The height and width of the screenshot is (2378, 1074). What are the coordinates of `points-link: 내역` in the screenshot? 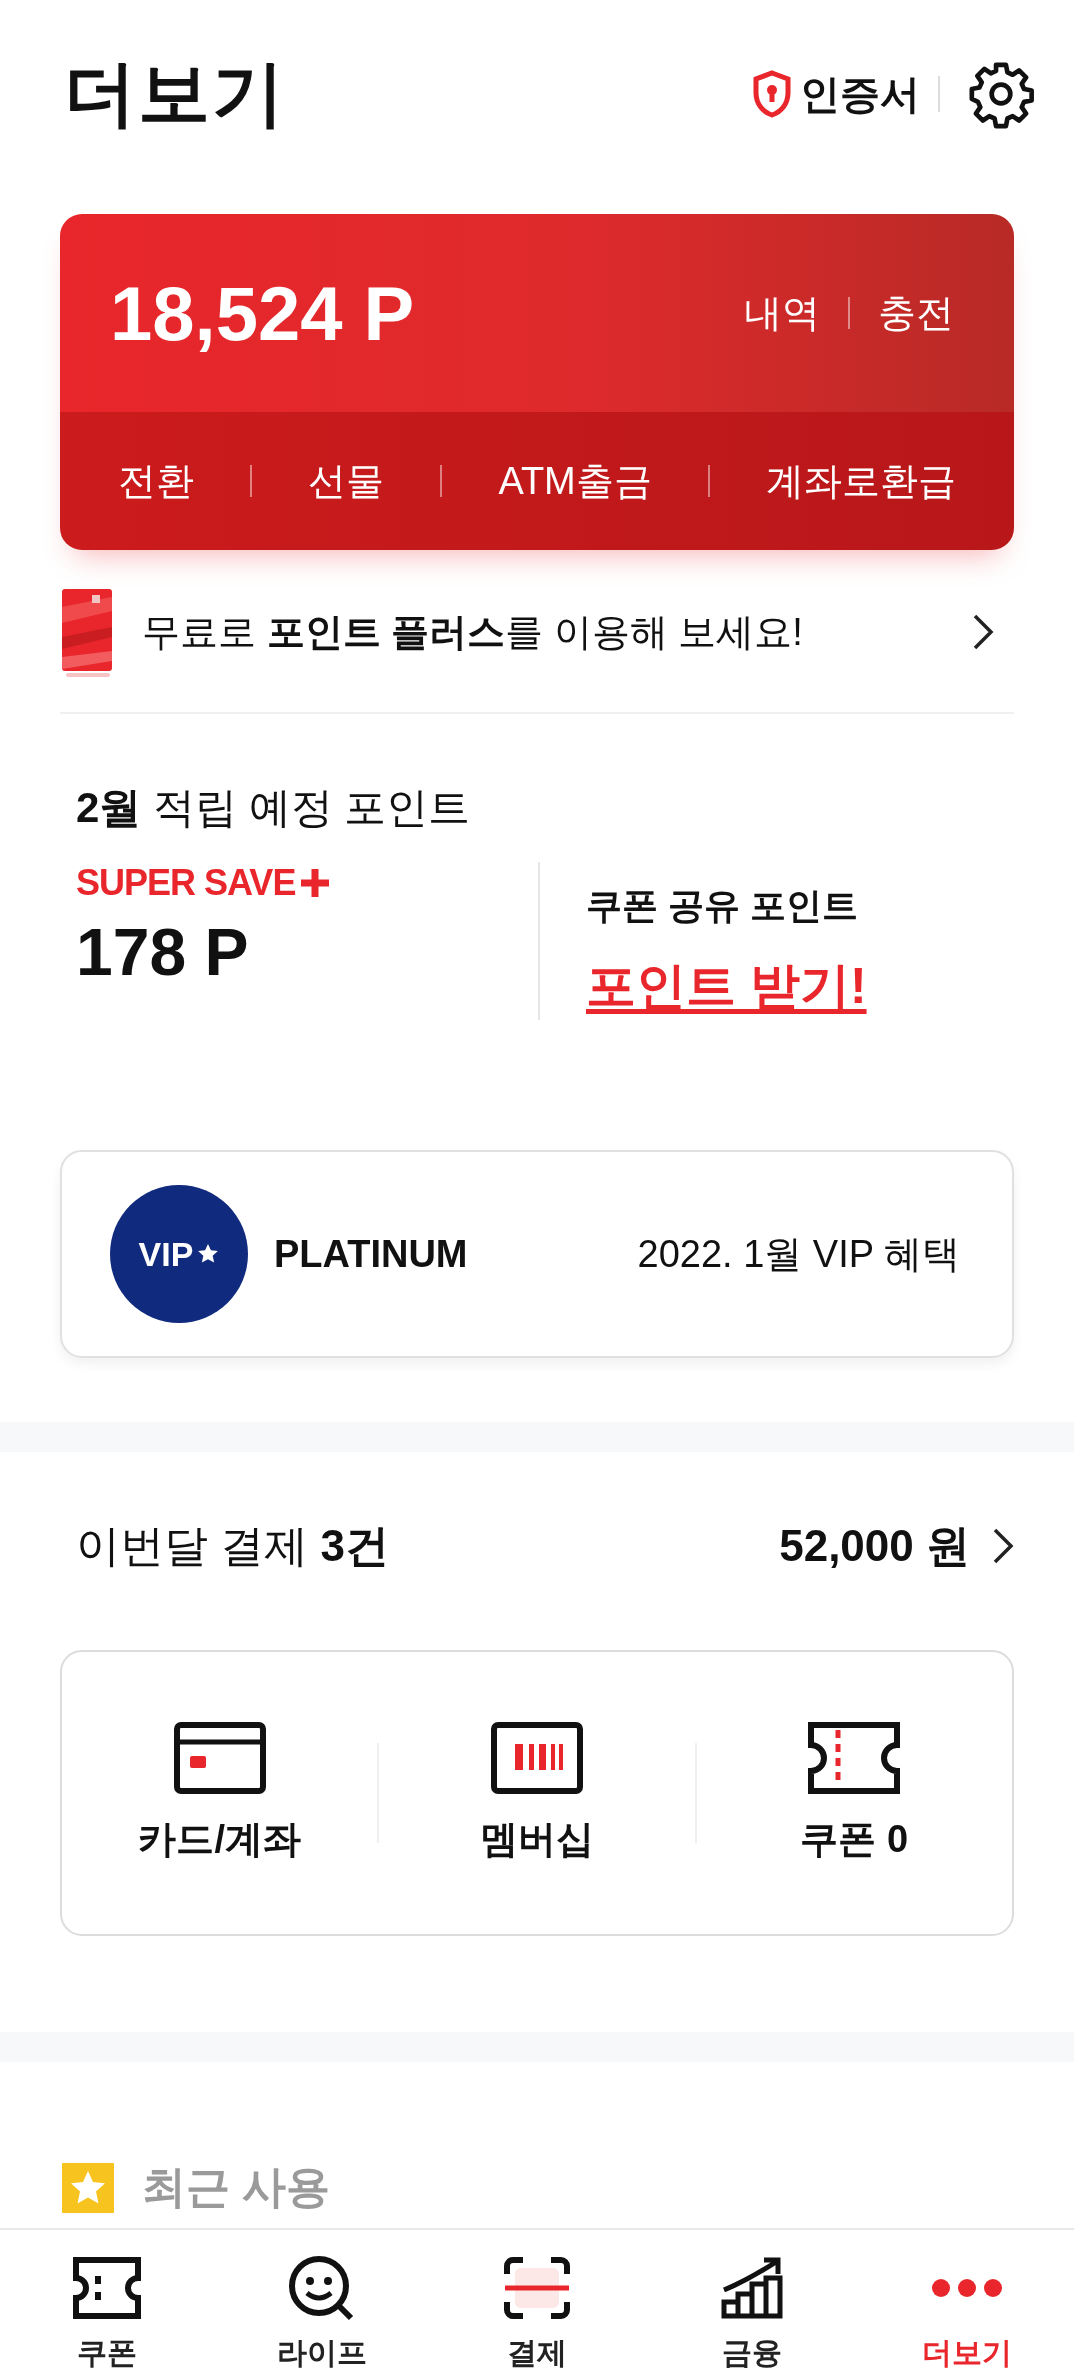 It's located at (782, 313).